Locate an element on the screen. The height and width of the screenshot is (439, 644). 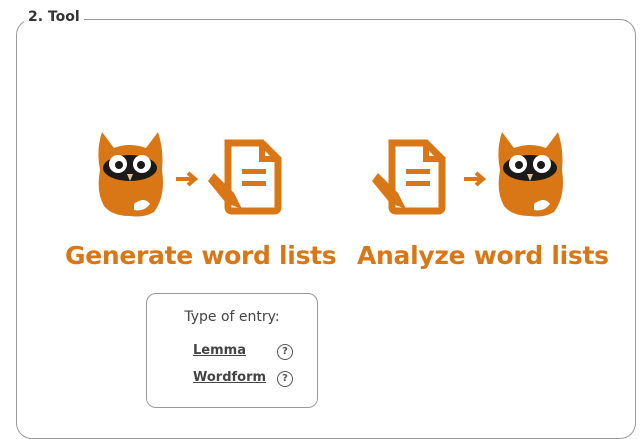
section-legend: 2. Tool is located at coordinates (54, 17).